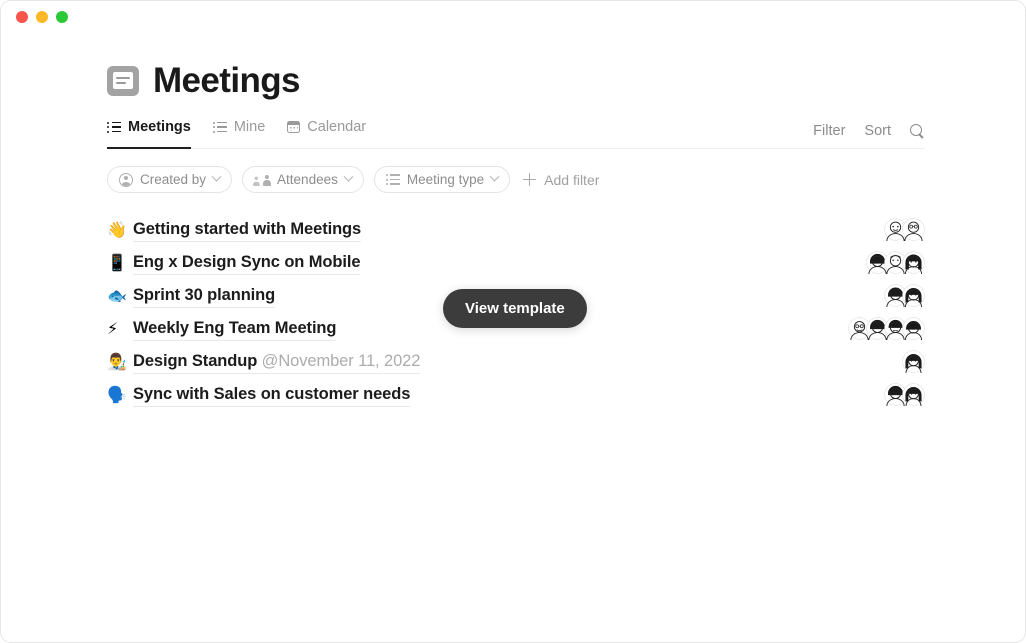 The image size is (1026, 643). What do you see at coordinates (262, 180) in the screenshot?
I see `people-icon` at bounding box center [262, 180].